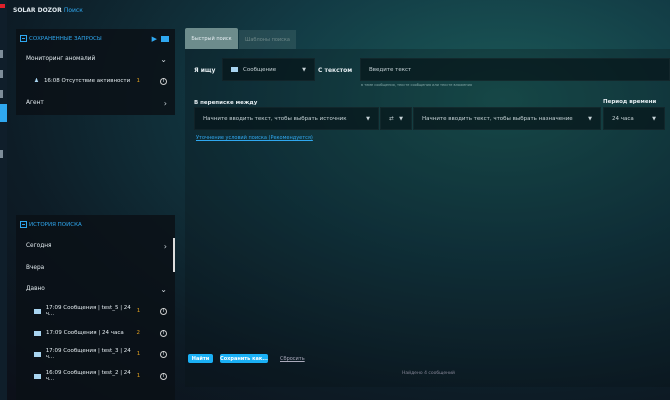 This screenshot has width=670, height=400. What do you see at coordinates (39, 246) in the screenshot?
I see `group-label: Сегодня` at bounding box center [39, 246].